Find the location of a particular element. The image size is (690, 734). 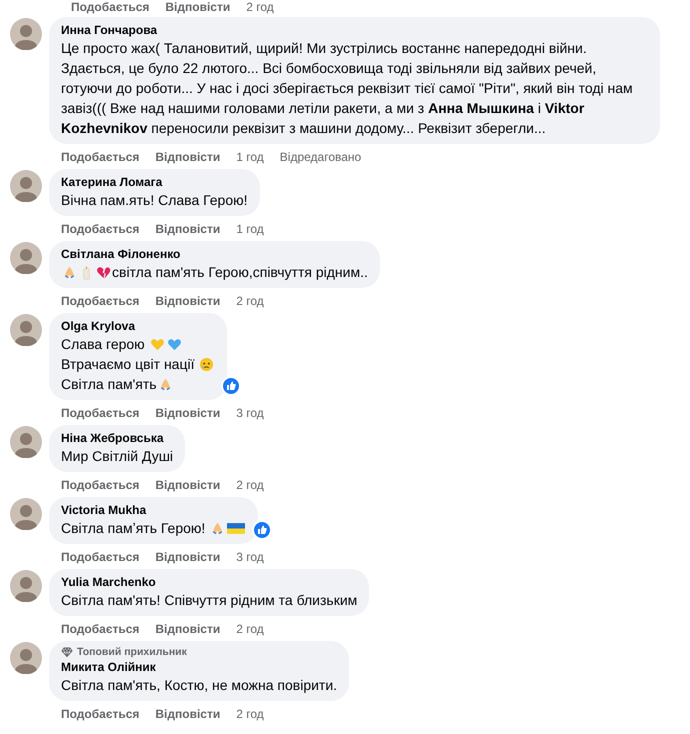

comment-text: Мир Світлій Душі is located at coordinates (117, 456).